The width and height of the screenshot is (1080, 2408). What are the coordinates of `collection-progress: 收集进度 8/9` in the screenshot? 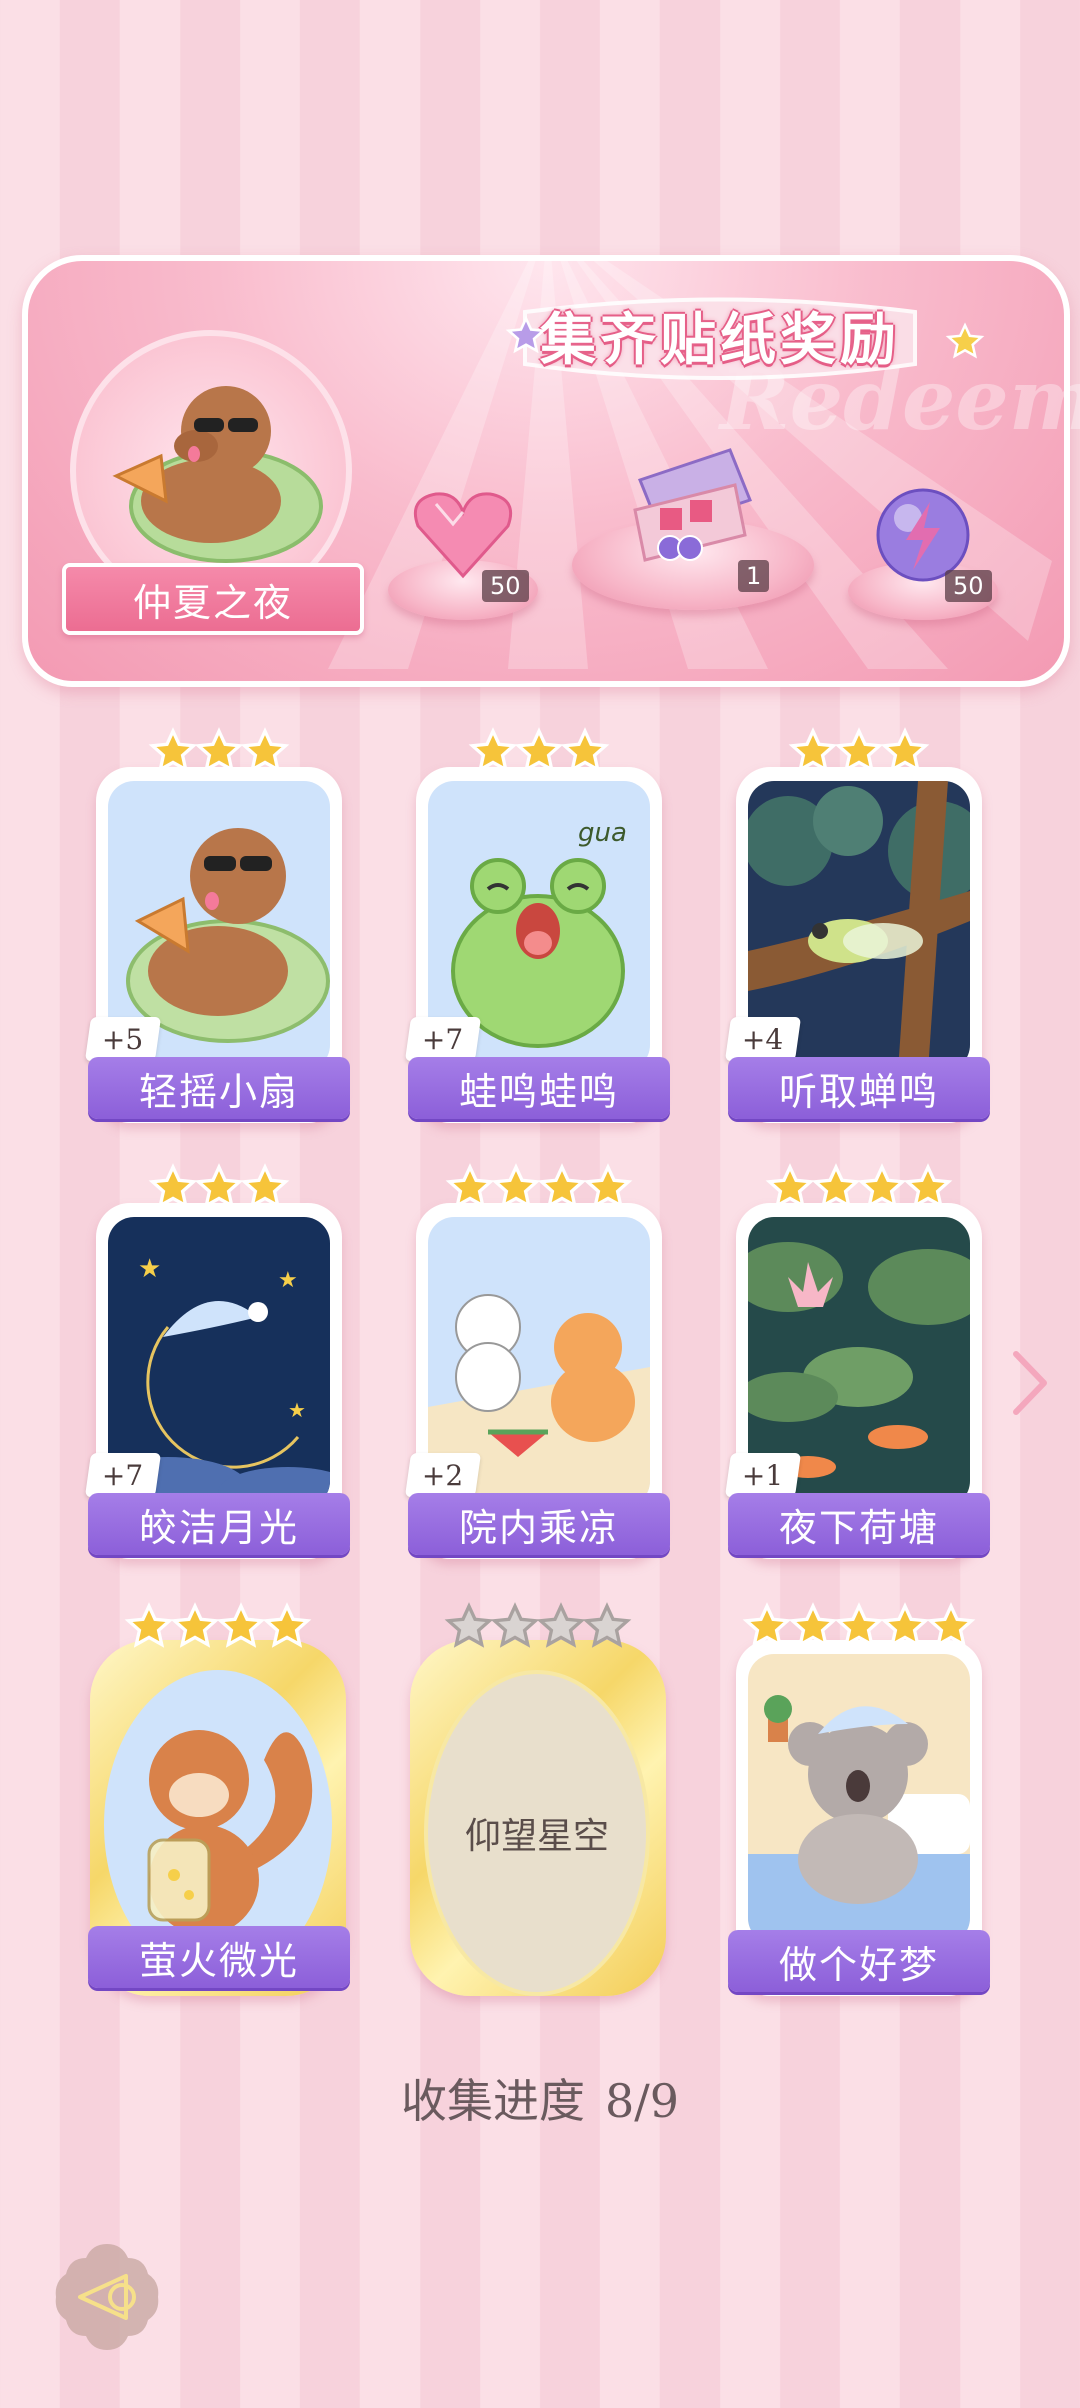 It's located at (540, 2098).